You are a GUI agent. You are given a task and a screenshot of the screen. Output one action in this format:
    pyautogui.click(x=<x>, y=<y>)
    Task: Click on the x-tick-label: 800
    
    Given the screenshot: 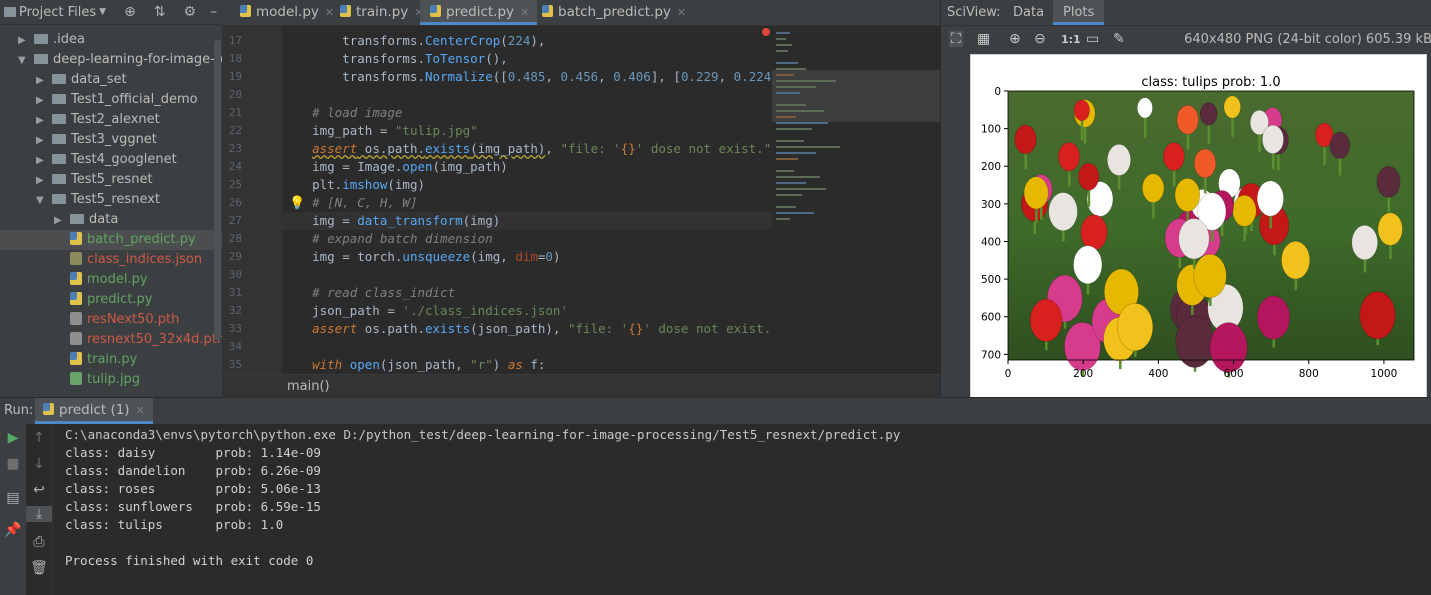 What is the action you would take?
    pyautogui.click(x=1309, y=374)
    